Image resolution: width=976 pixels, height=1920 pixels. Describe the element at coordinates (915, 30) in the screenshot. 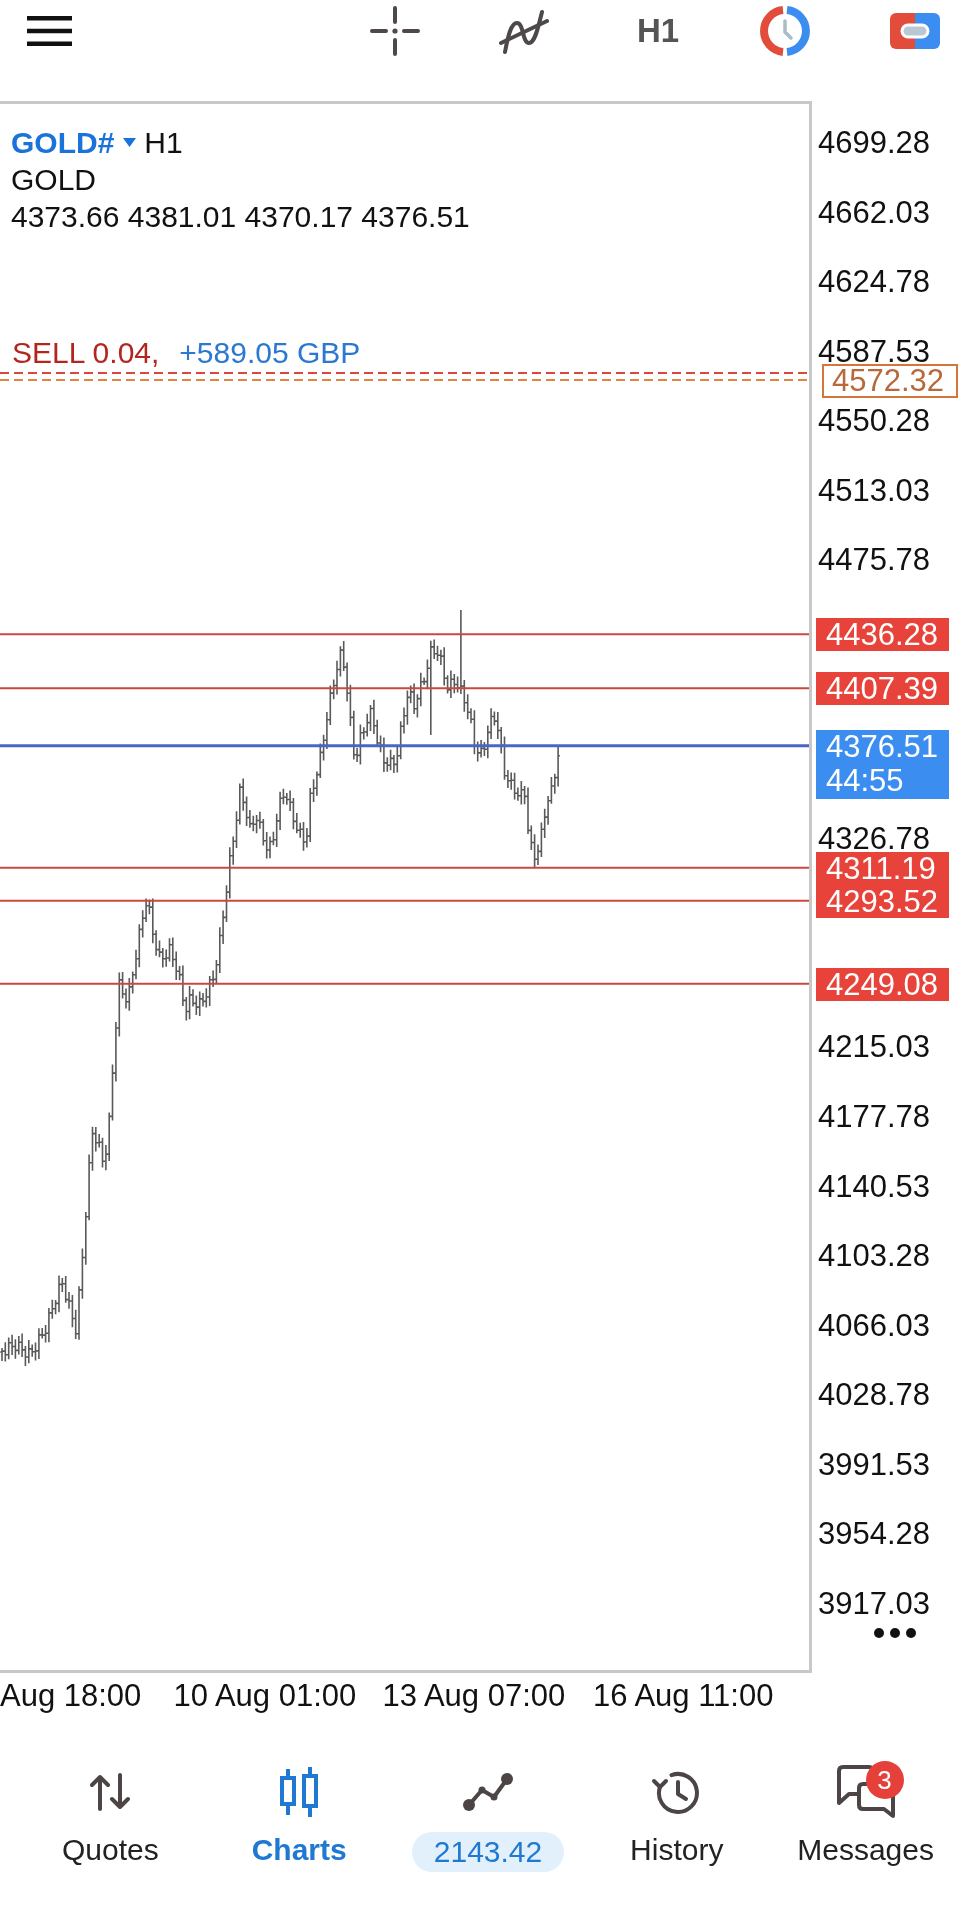

I see `toggle-icon` at that location.